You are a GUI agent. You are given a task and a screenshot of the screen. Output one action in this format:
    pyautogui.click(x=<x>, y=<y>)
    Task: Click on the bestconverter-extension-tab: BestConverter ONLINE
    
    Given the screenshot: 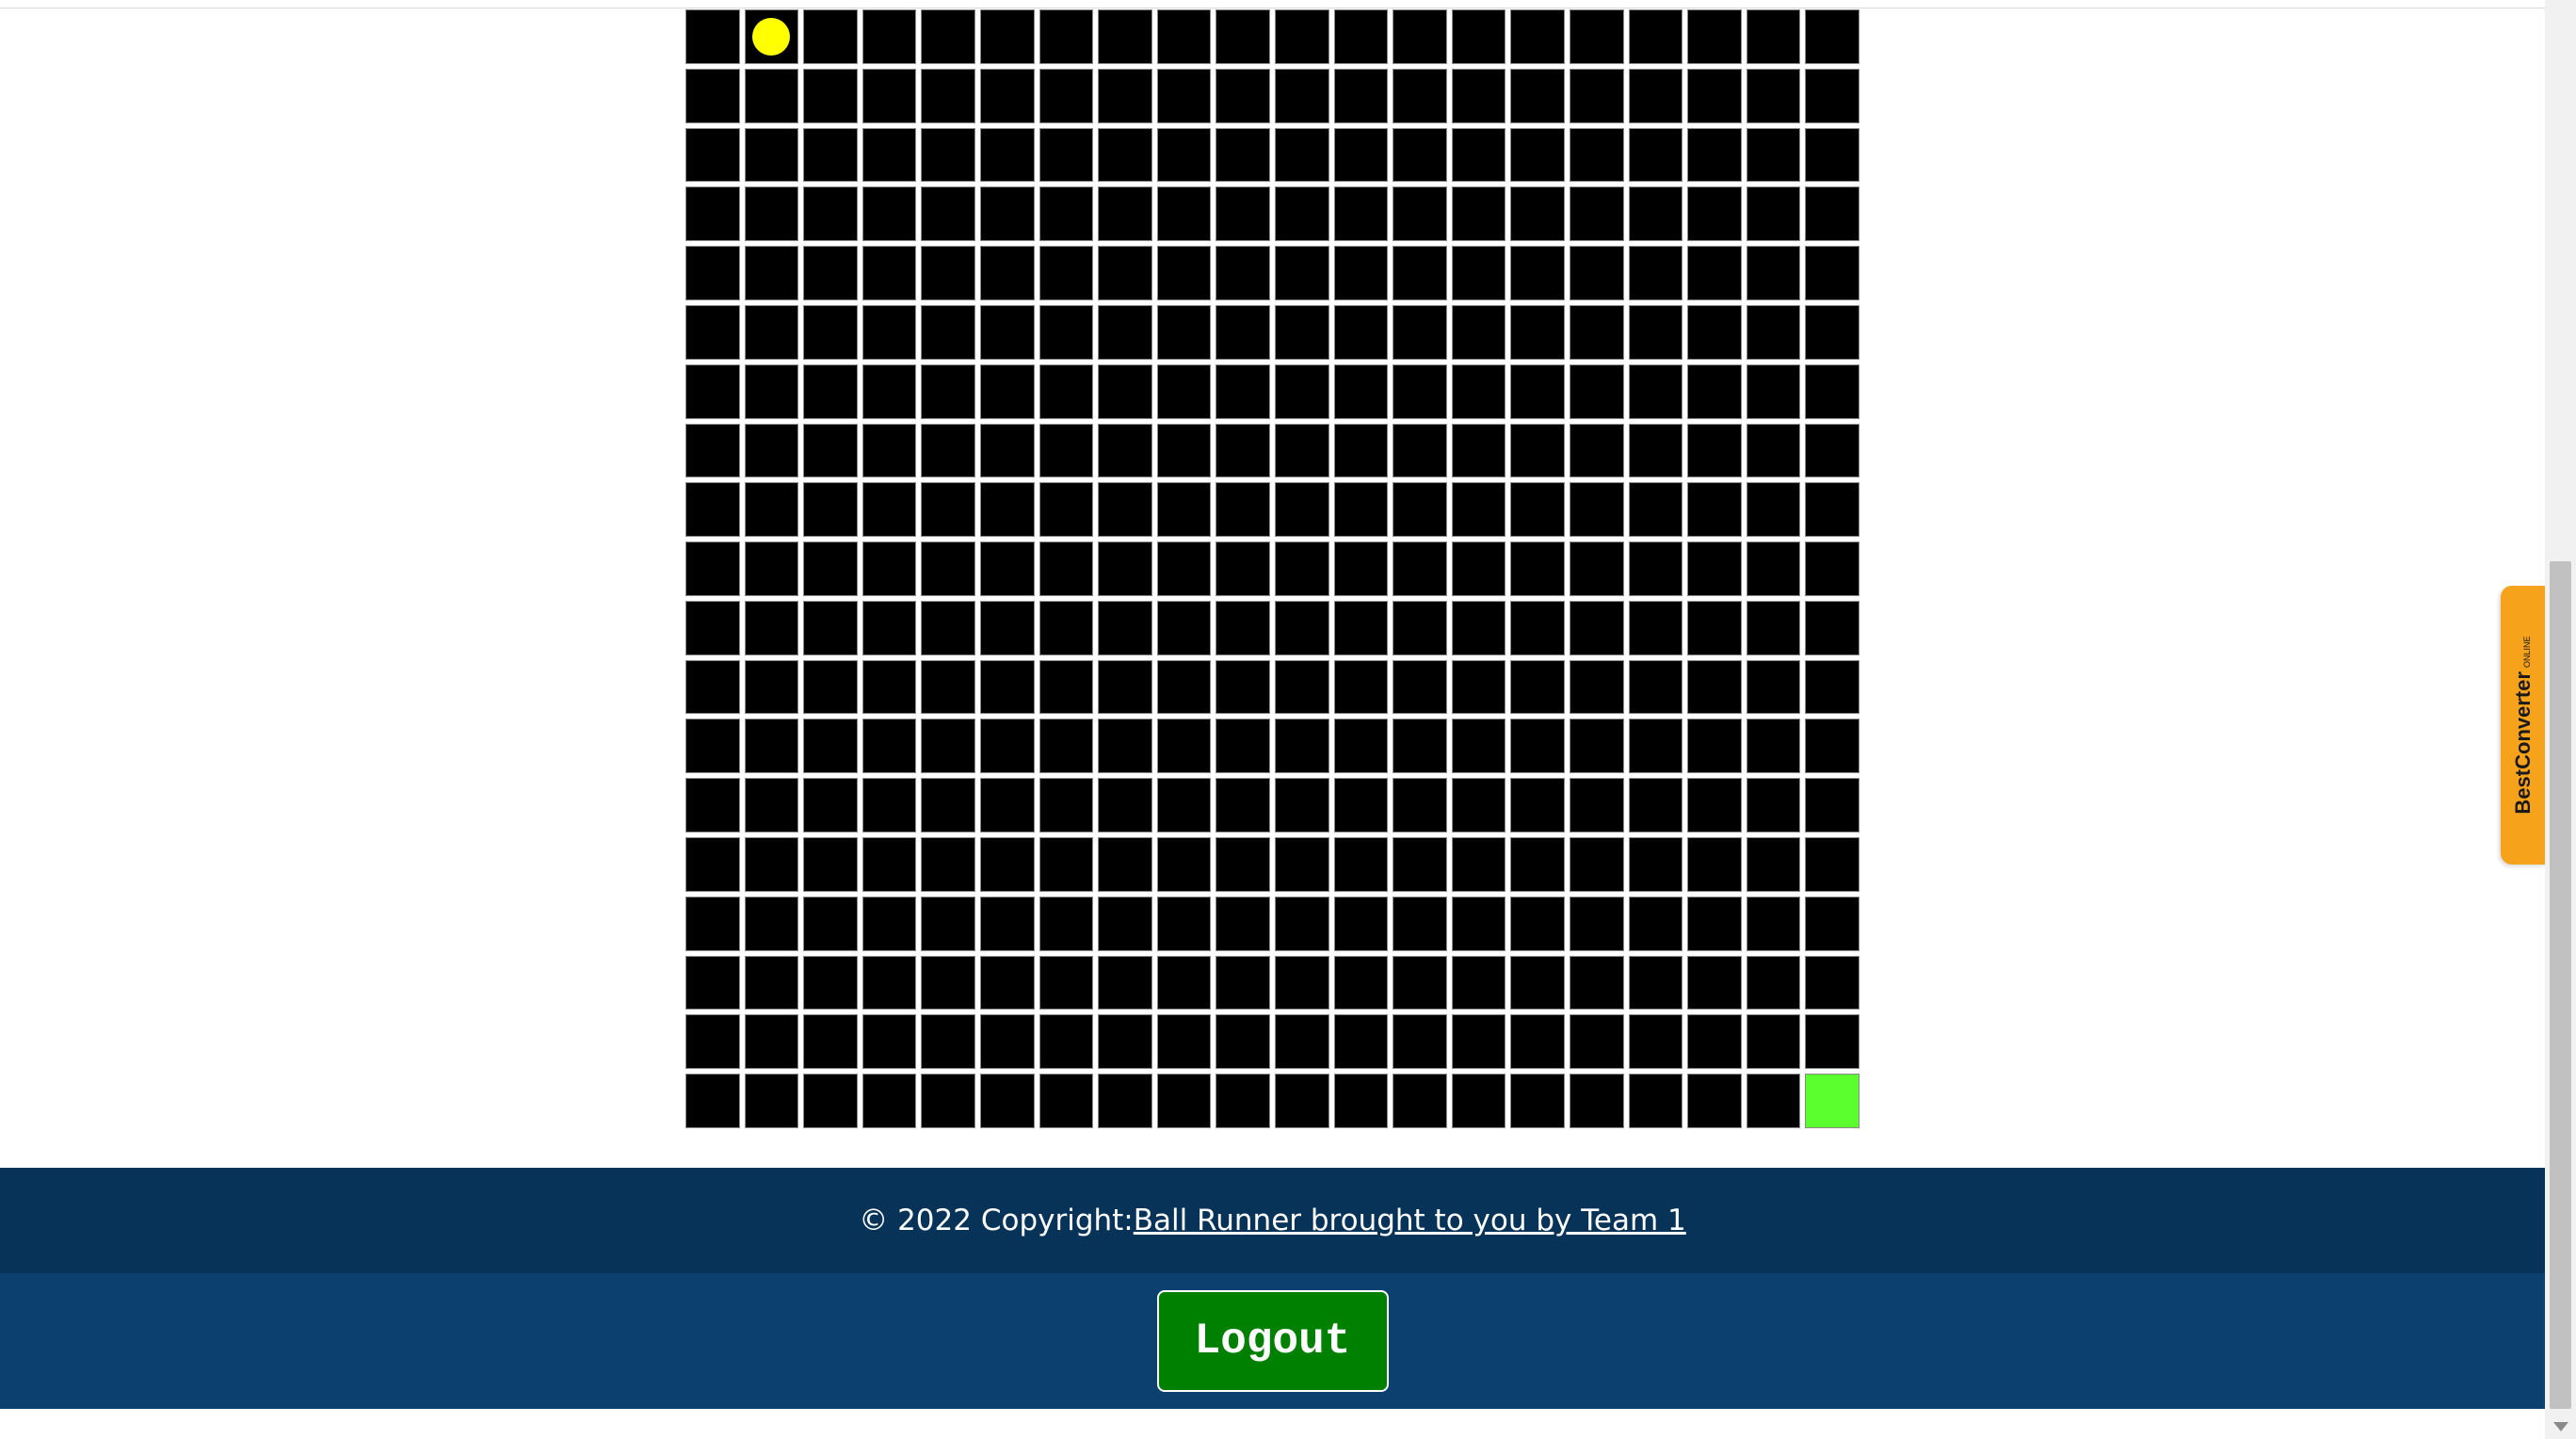 What is the action you would take?
    pyautogui.click(x=2523, y=725)
    